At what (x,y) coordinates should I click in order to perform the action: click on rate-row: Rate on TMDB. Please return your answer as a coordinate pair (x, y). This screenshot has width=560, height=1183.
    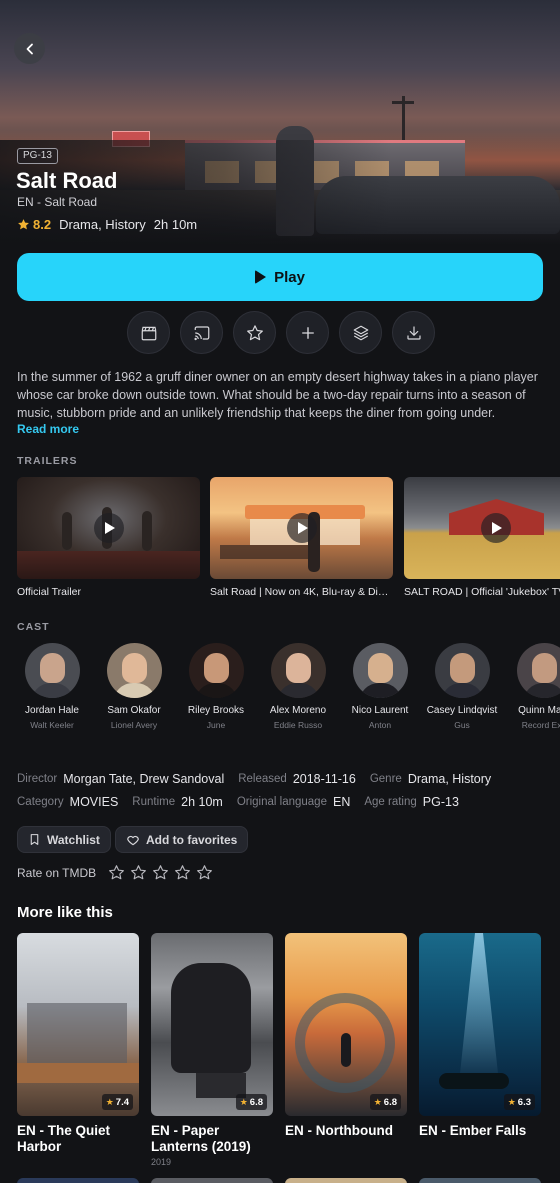
    Looking at the image, I should click on (115, 872).